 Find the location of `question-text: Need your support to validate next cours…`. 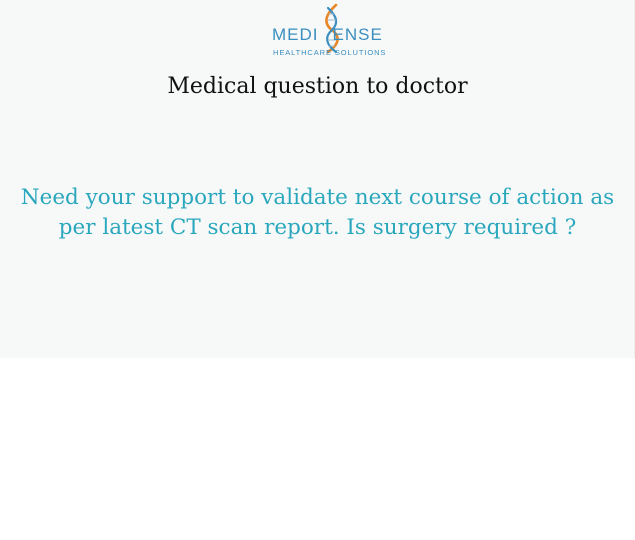

question-text: Need your support to validate next cours… is located at coordinates (317, 212).